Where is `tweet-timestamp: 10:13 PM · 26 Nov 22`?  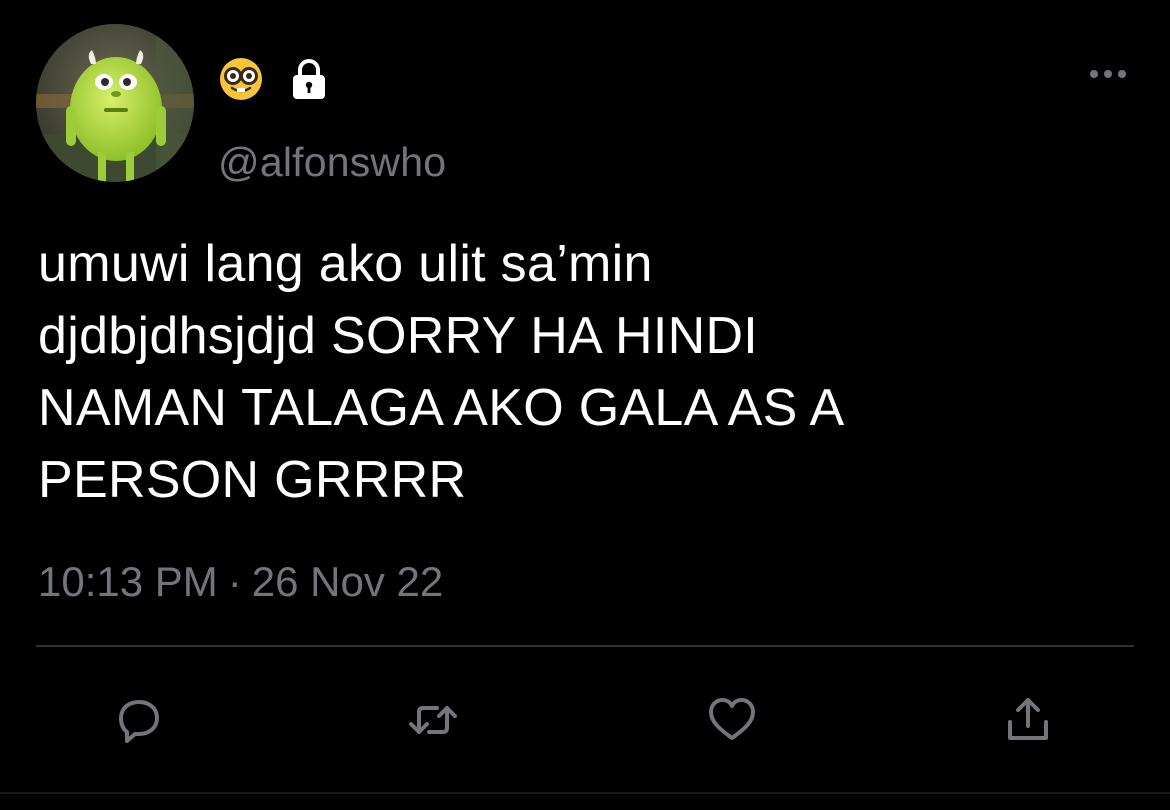
tweet-timestamp: 10:13 PM · 26 Nov 22 is located at coordinates (240, 582).